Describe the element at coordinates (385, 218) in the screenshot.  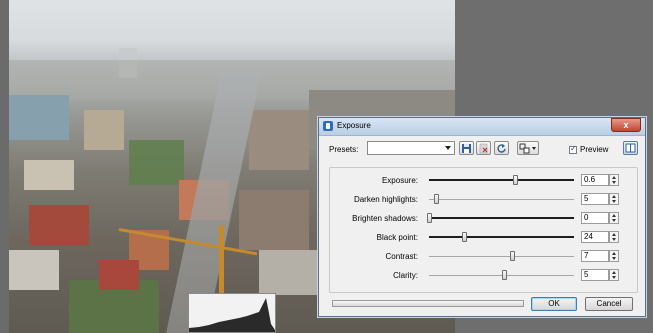
I see `control-label: Brighten shadows:` at that location.